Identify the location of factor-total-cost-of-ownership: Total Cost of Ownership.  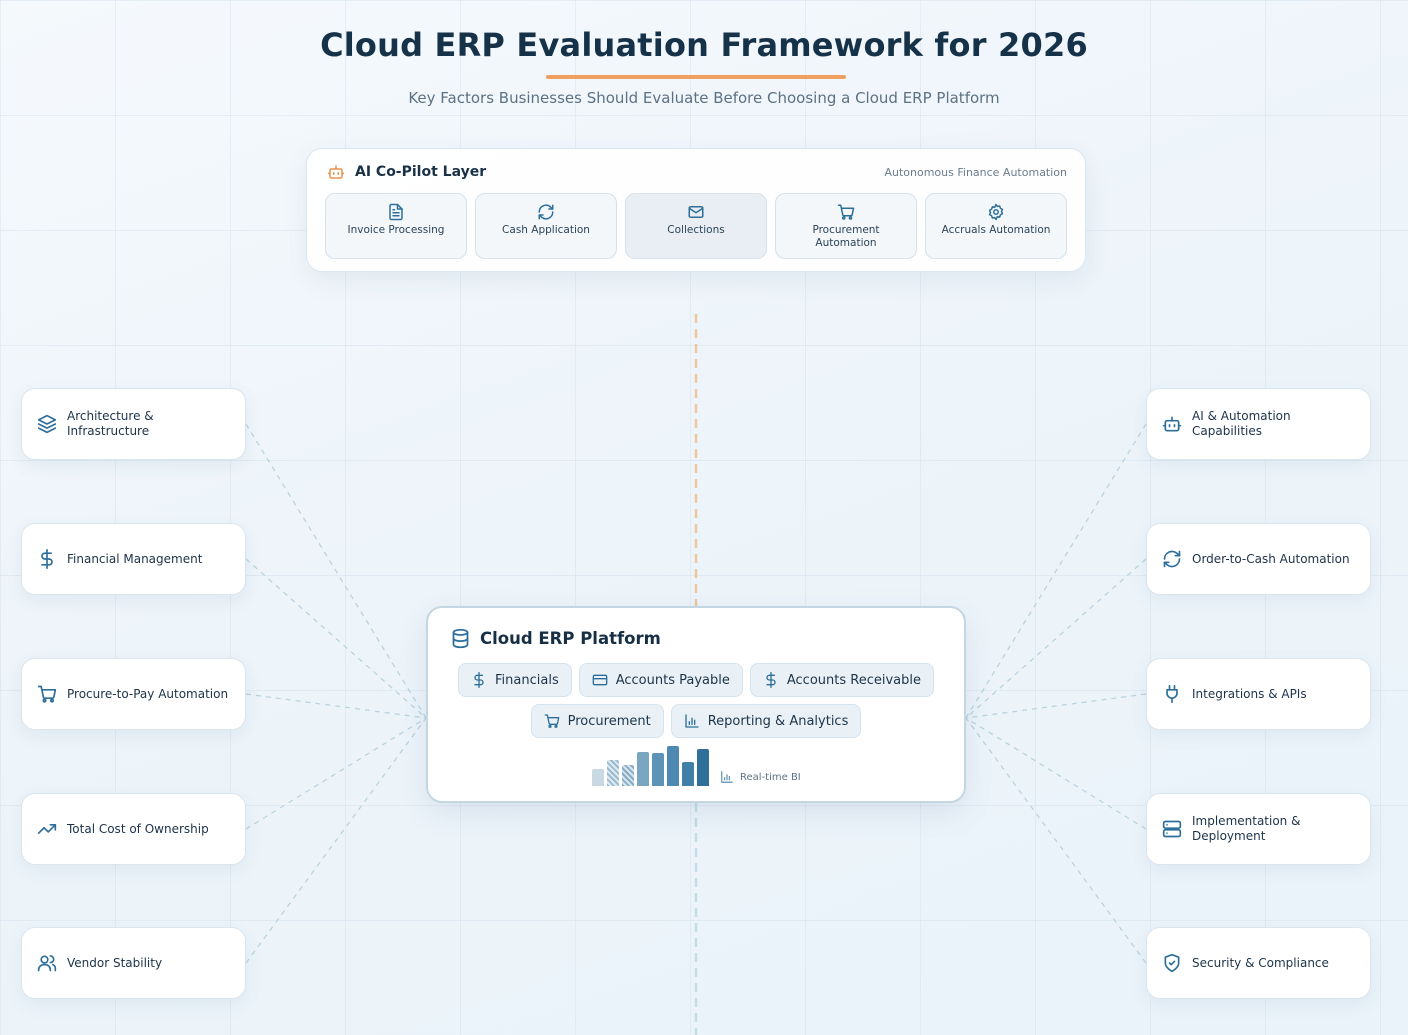
(133, 829).